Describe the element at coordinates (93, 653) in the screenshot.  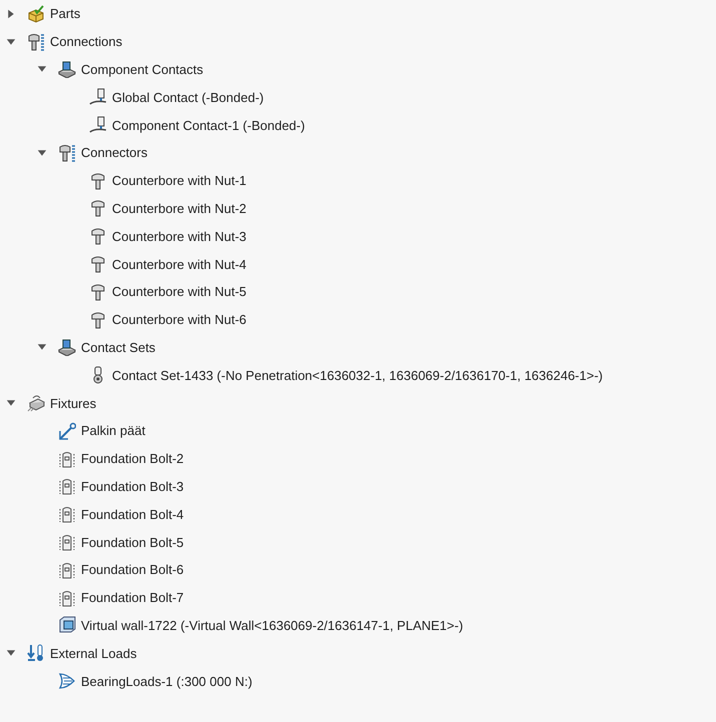
I see `tree-item: External Loads` at that location.